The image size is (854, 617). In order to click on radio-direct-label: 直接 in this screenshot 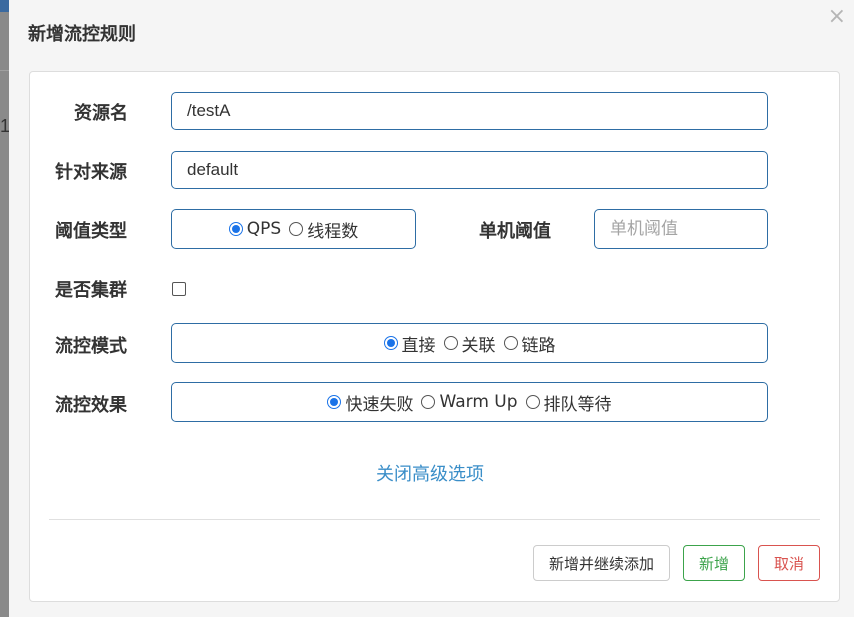, I will do `click(418, 345)`.